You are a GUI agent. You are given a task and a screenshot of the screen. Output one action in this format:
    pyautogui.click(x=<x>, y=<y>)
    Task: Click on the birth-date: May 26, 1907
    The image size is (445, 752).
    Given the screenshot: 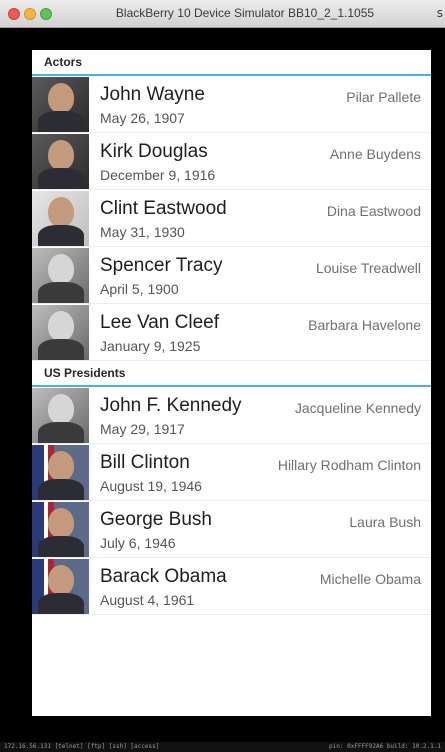 What is the action you would take?
    pyautogui.click(x=142, y=118)
    